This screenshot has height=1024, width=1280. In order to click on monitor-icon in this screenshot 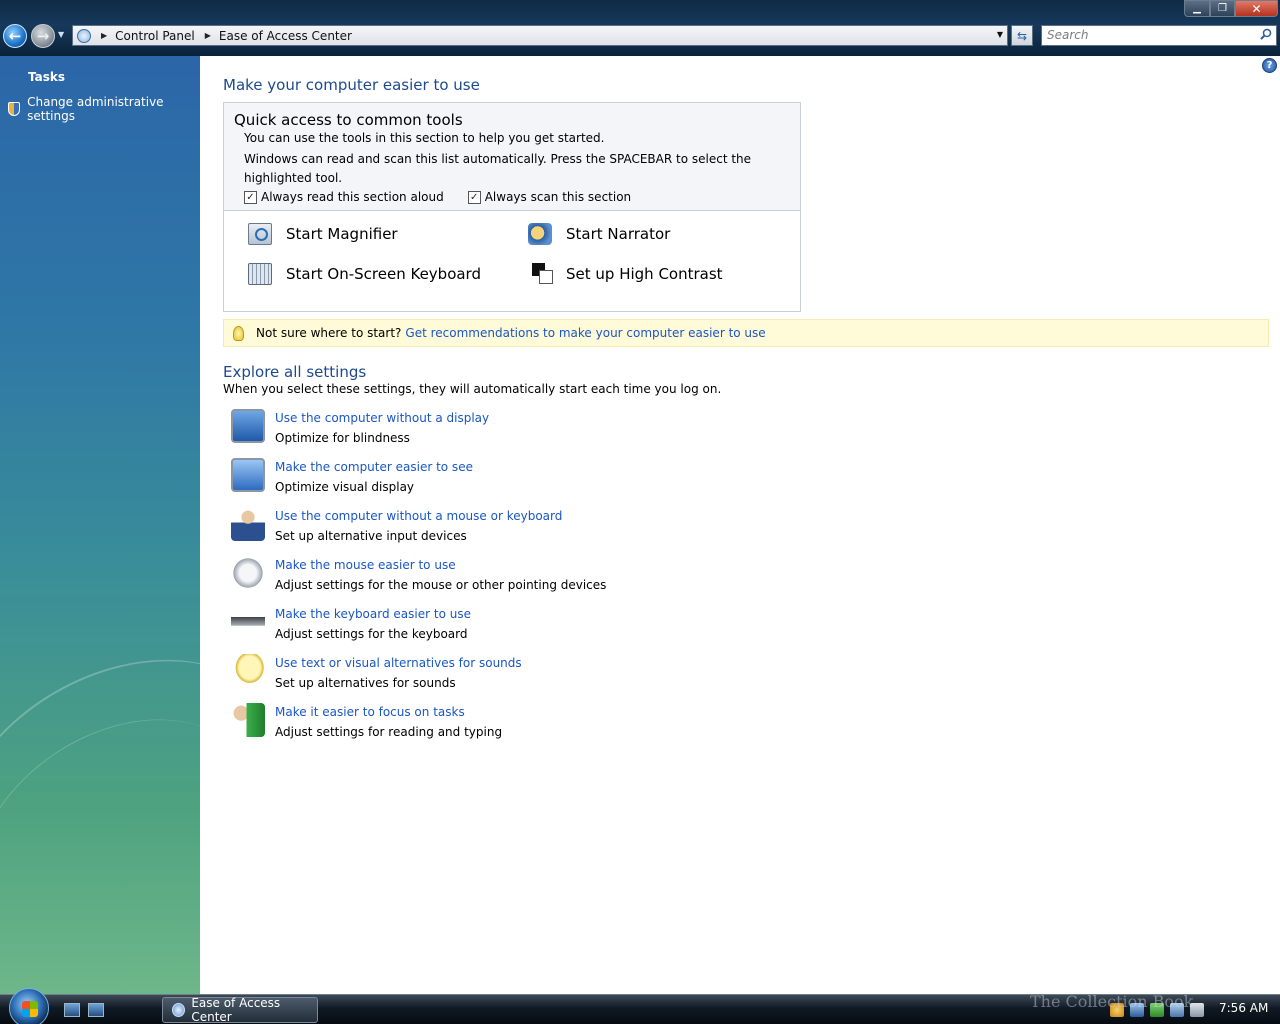, I will do `click(248, 426)`.